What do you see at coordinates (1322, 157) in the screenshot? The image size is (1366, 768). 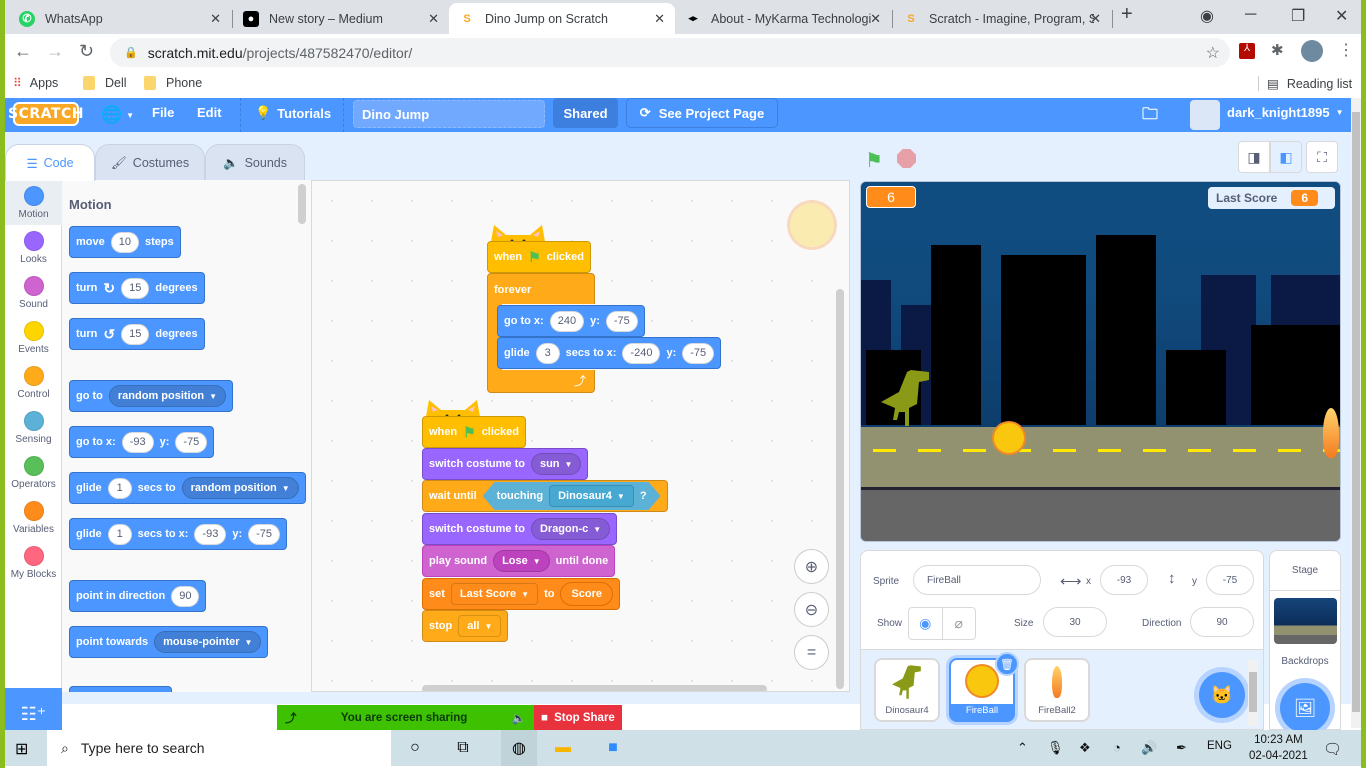 I see `fullscreen-button: ⛶` at bounding box center [1322, 157].